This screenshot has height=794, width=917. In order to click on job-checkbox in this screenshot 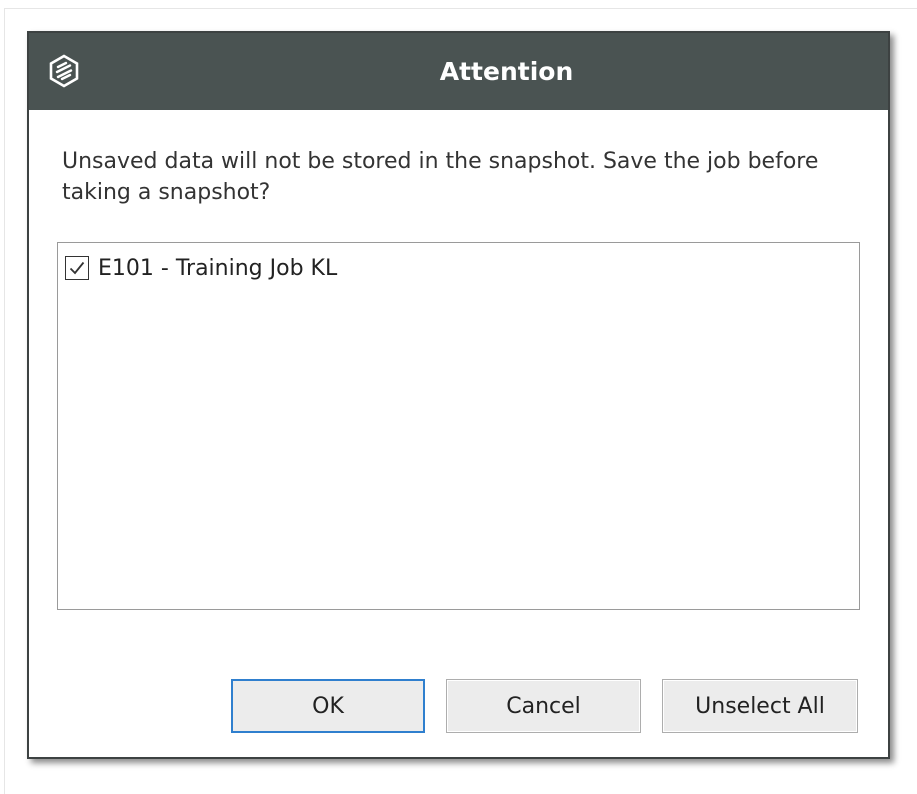, I will do `click(77, 268)`.